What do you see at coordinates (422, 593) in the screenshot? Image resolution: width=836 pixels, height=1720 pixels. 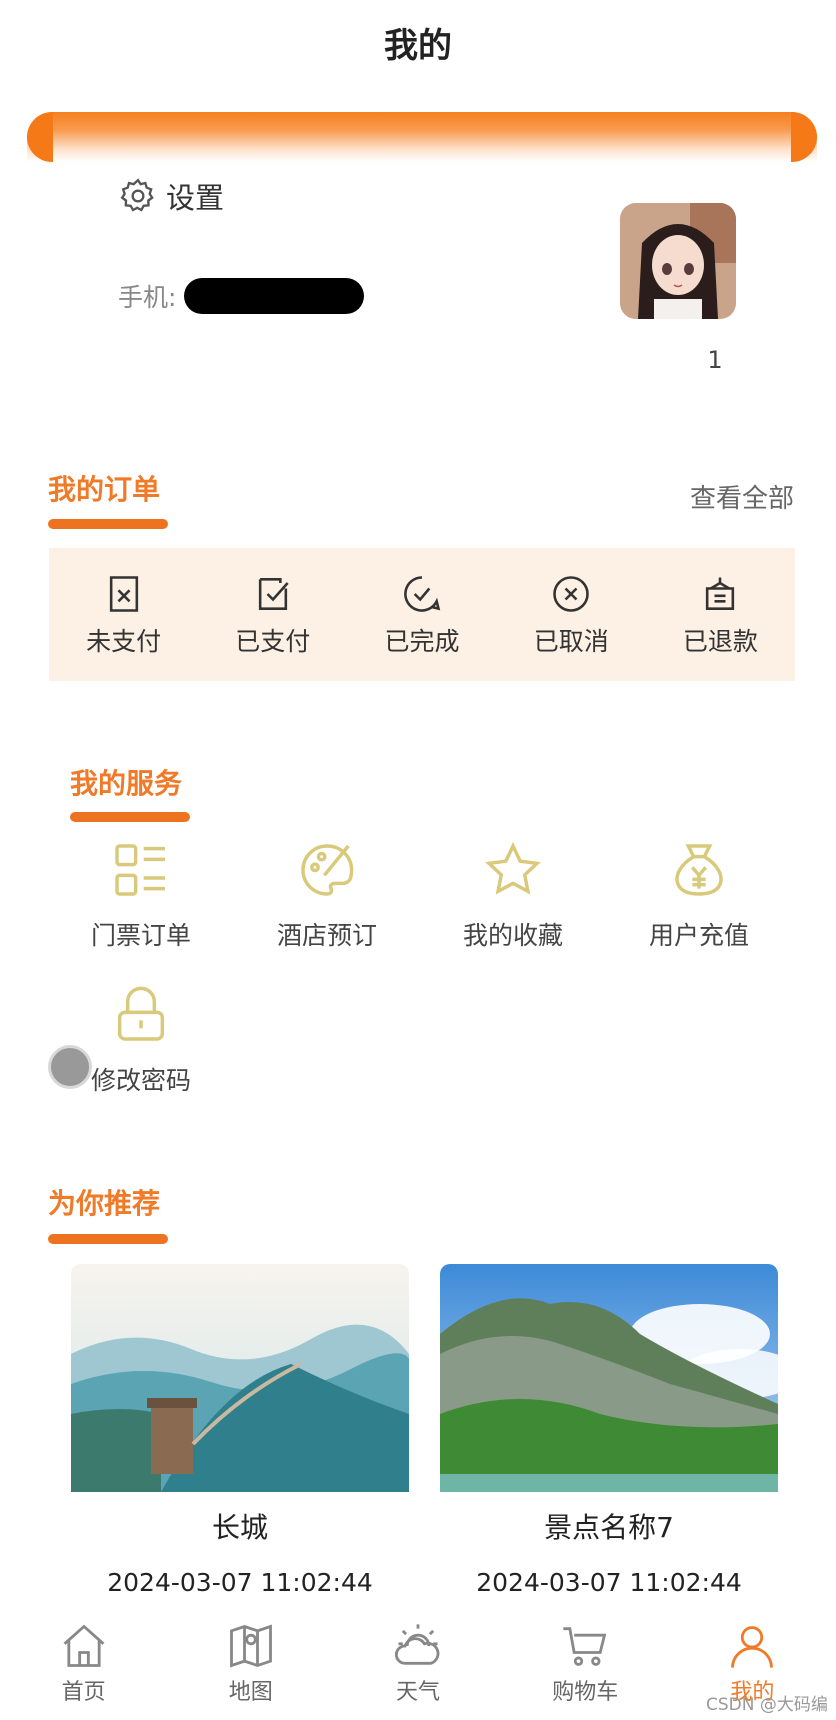 I see `completed-icon` at bounding box center [422, 593].